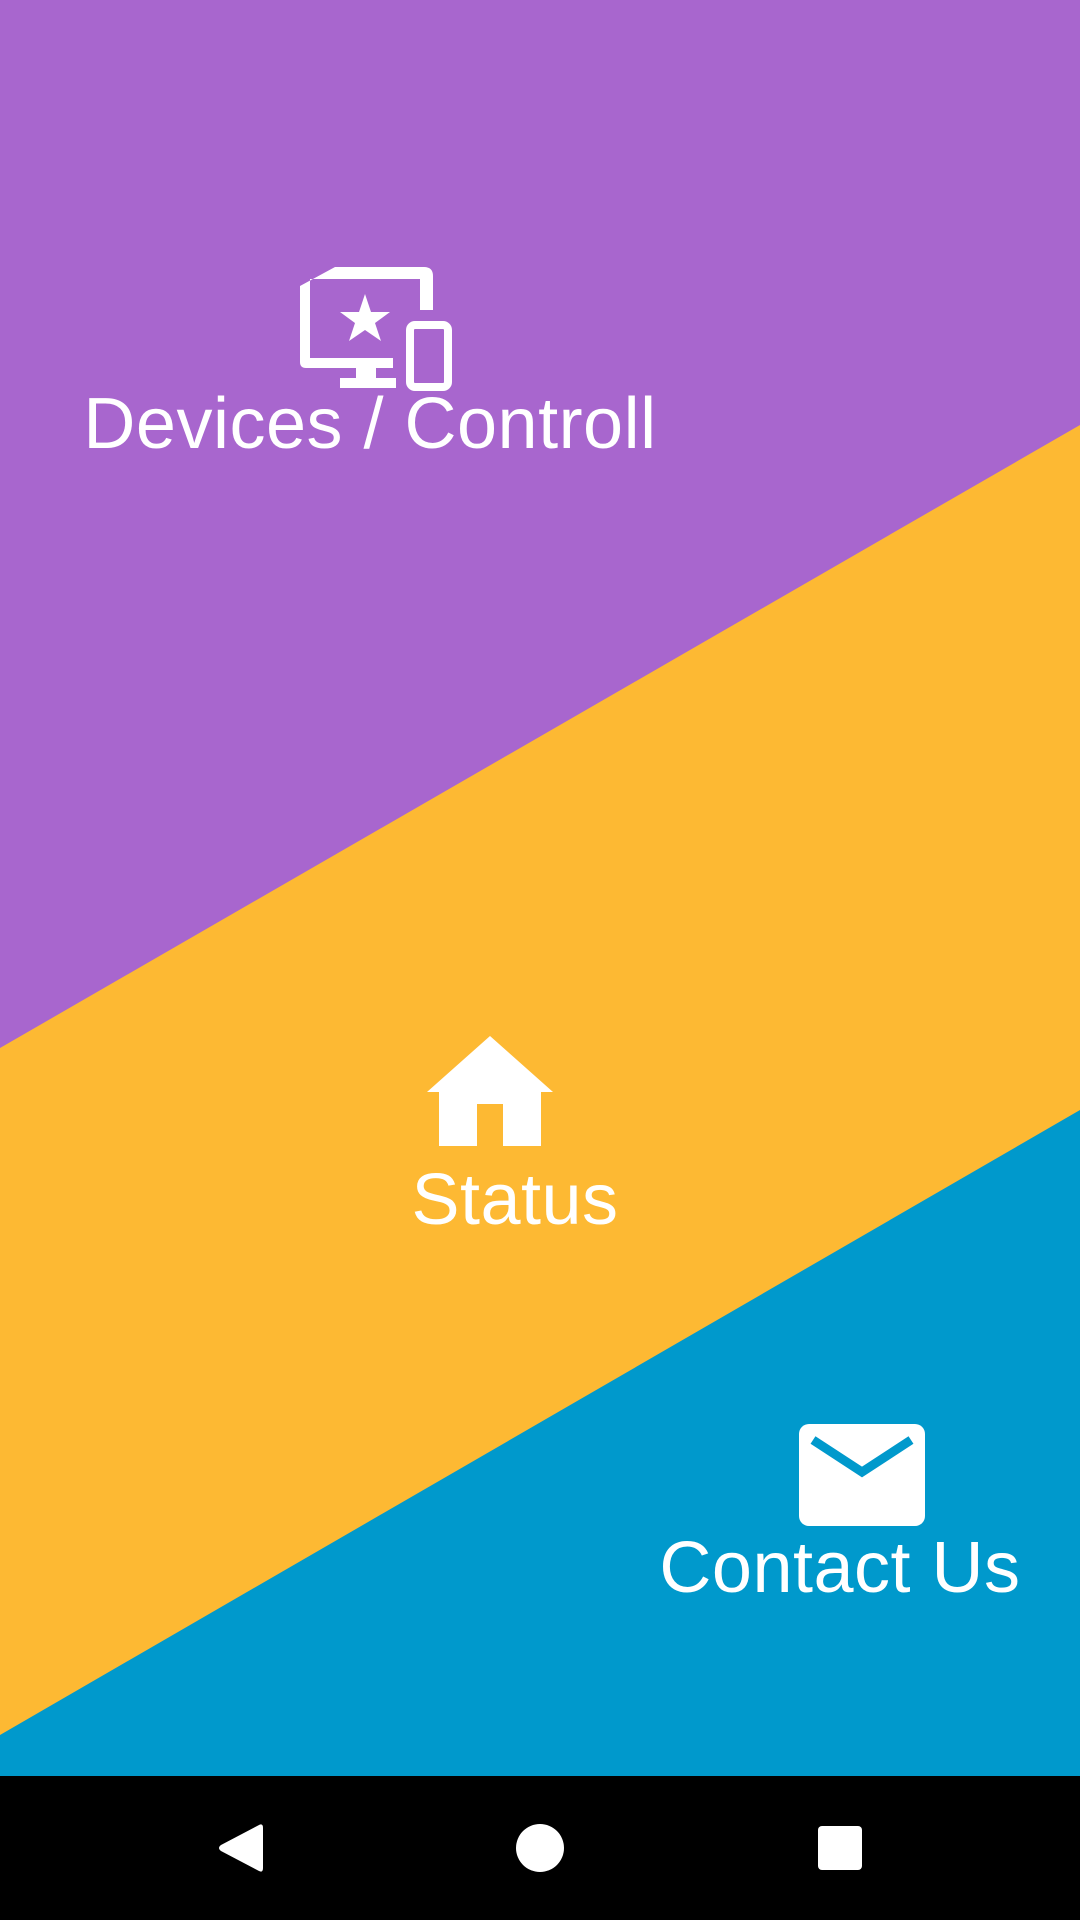  What do you see at coordinates (515, 1200) in the screenshot?
I see `status-label: Status` at bounding box center [515, 1200].